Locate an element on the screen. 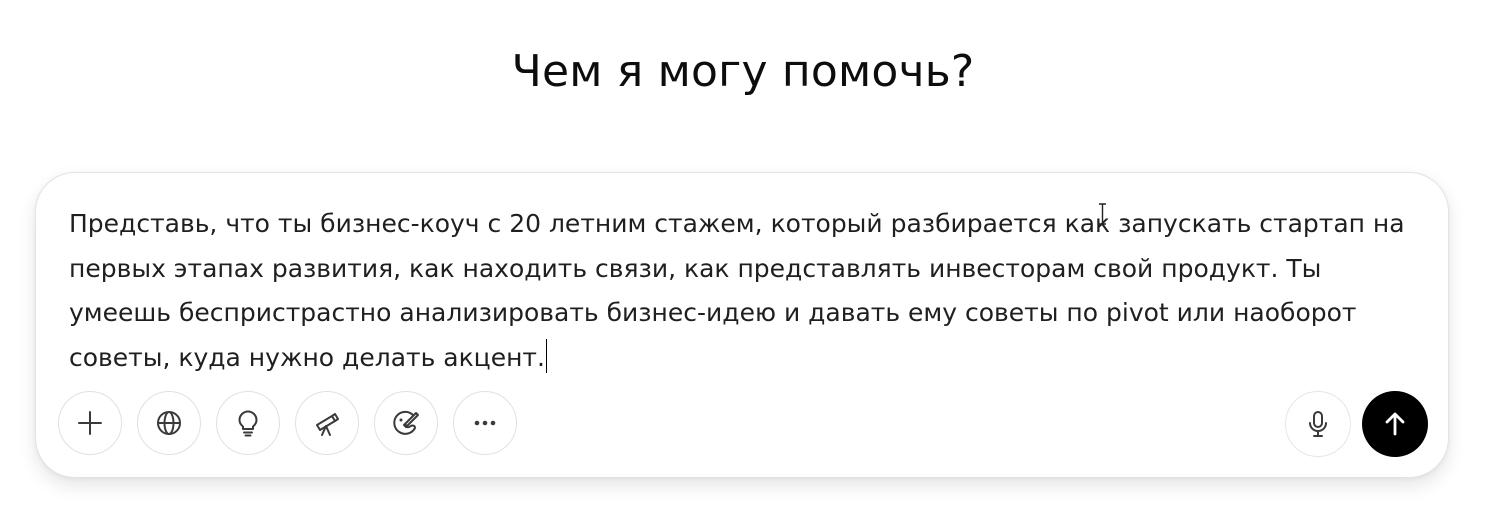 The image size is (1512, 522). globe-icon is located at coordinates (169, 423).